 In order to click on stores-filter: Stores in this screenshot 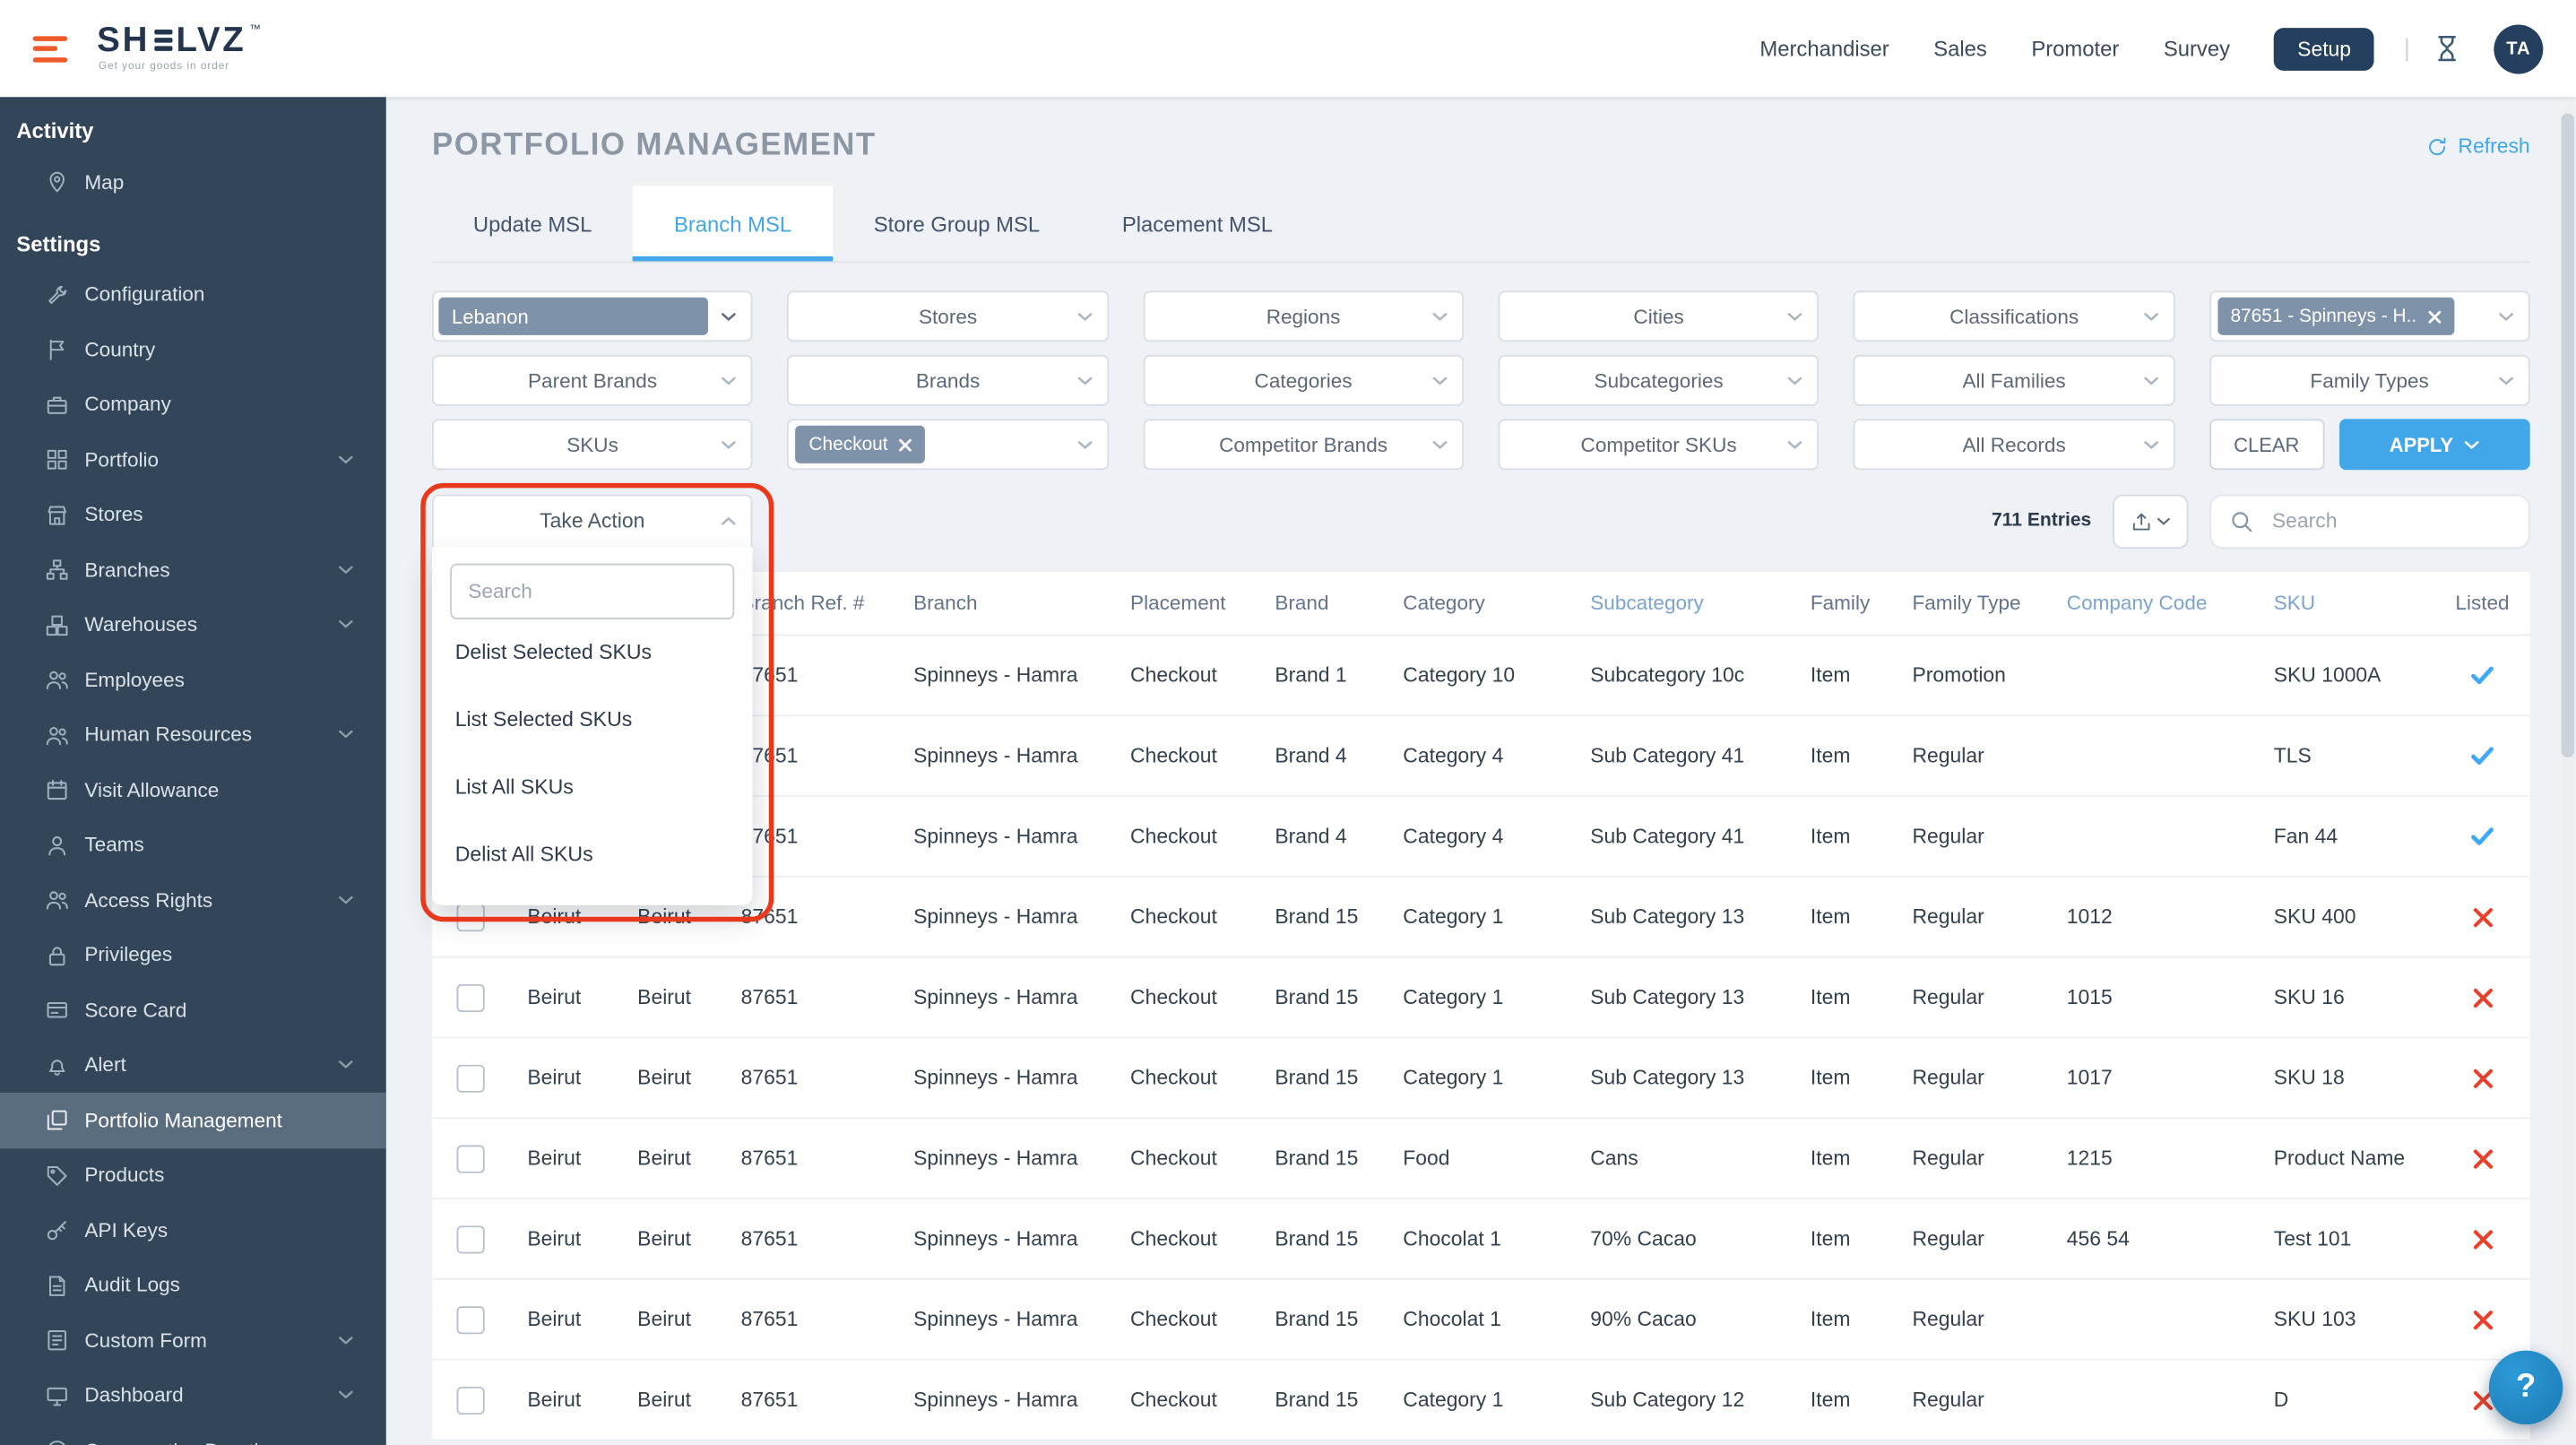, I will do `click(948, 316)`.